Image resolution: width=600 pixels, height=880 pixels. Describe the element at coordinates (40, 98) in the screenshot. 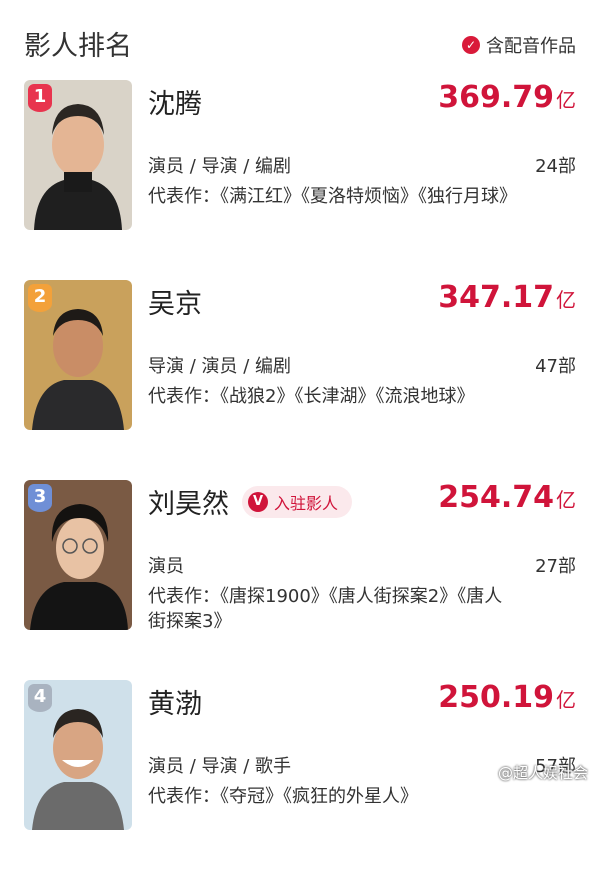

I see `rank-badge: 1` at that location.